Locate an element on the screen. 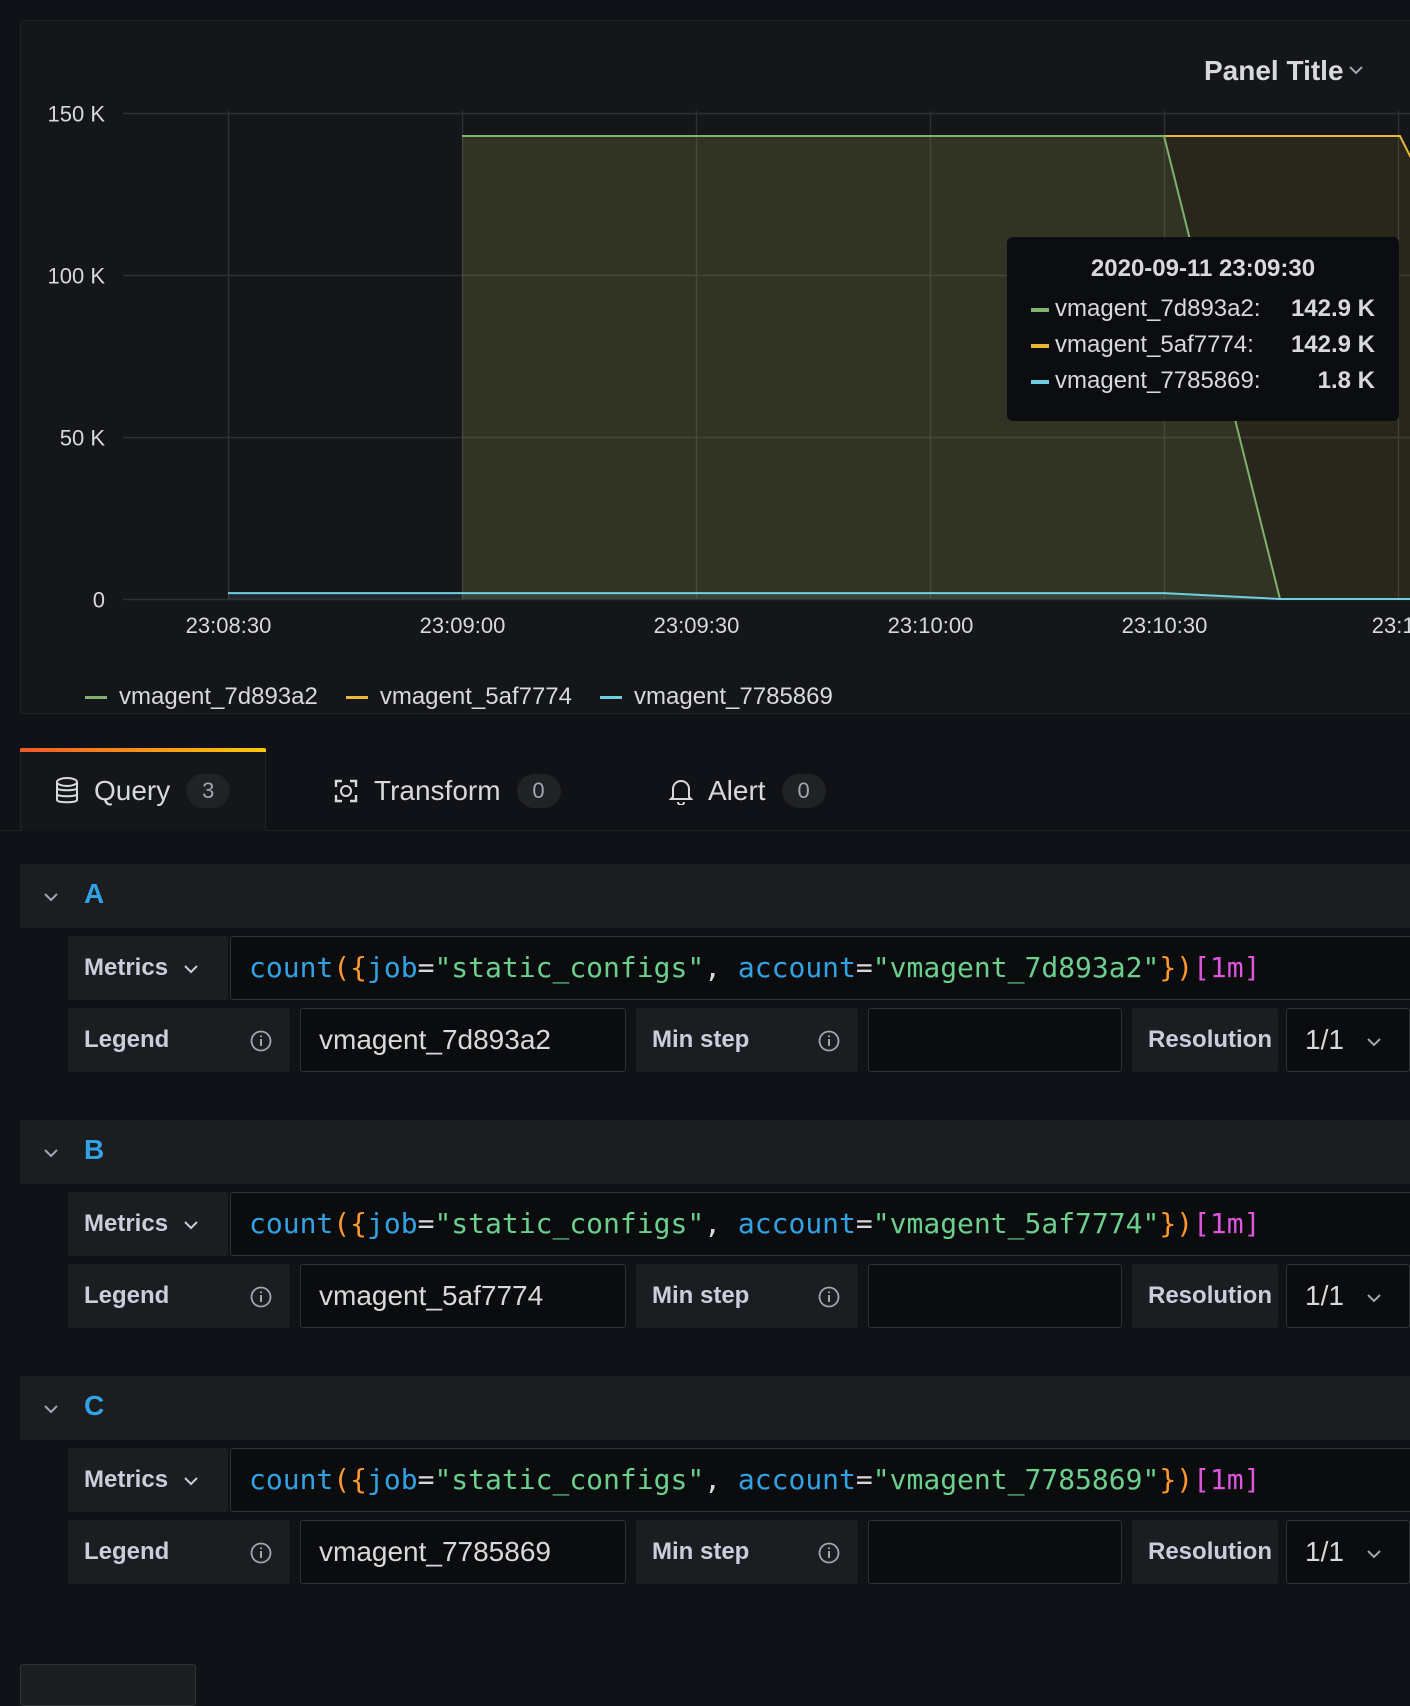 The image size is (1410, 1706). legend-swatch is located at coordinates (611, 697).